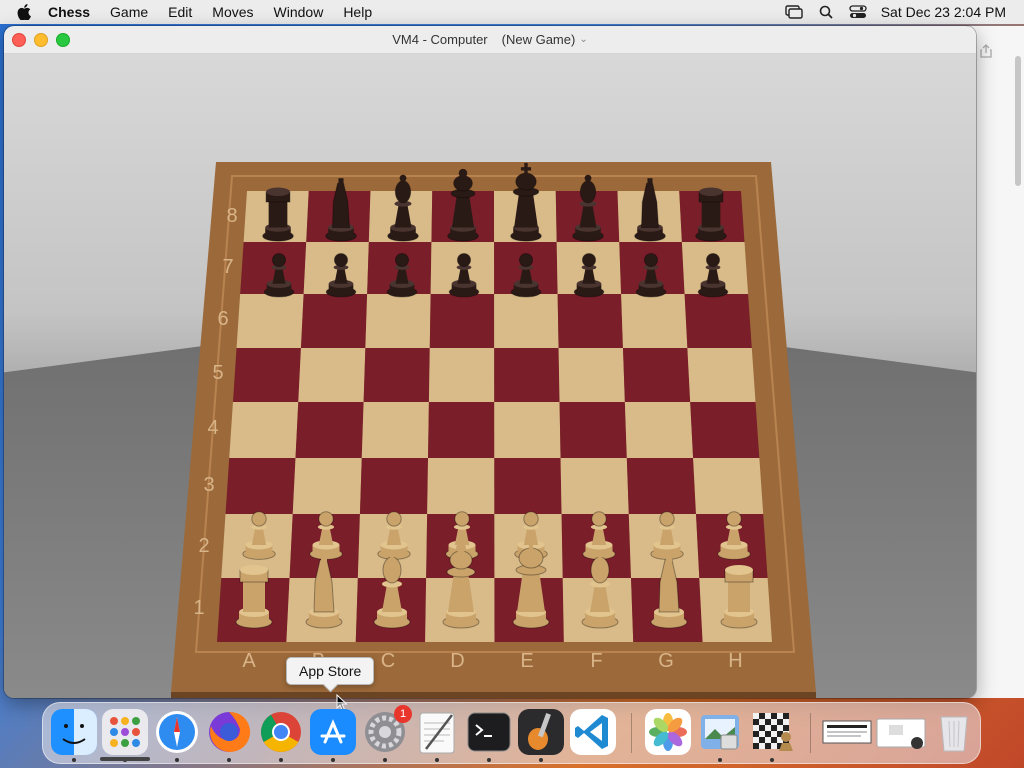  What do you see at coordinates (593, 430) in the screenshot?
I see `square-f4` at bounding box center [593, 430].